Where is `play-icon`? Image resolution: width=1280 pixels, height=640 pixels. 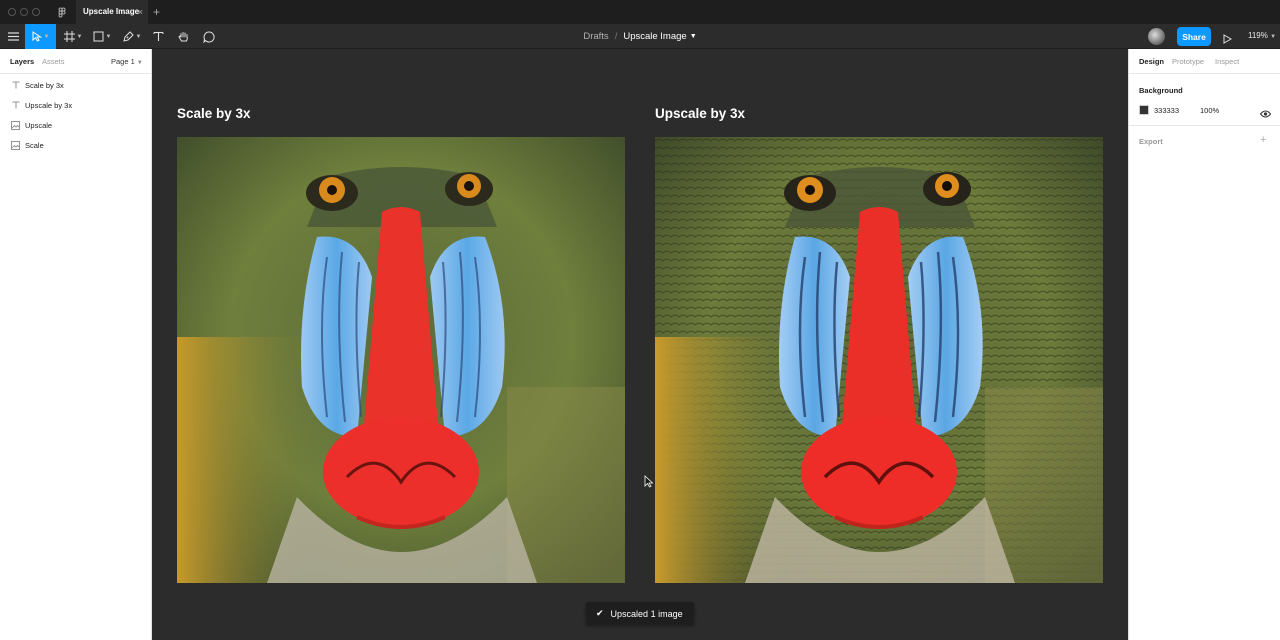
play-icon is located at coordinates (1228, 39).